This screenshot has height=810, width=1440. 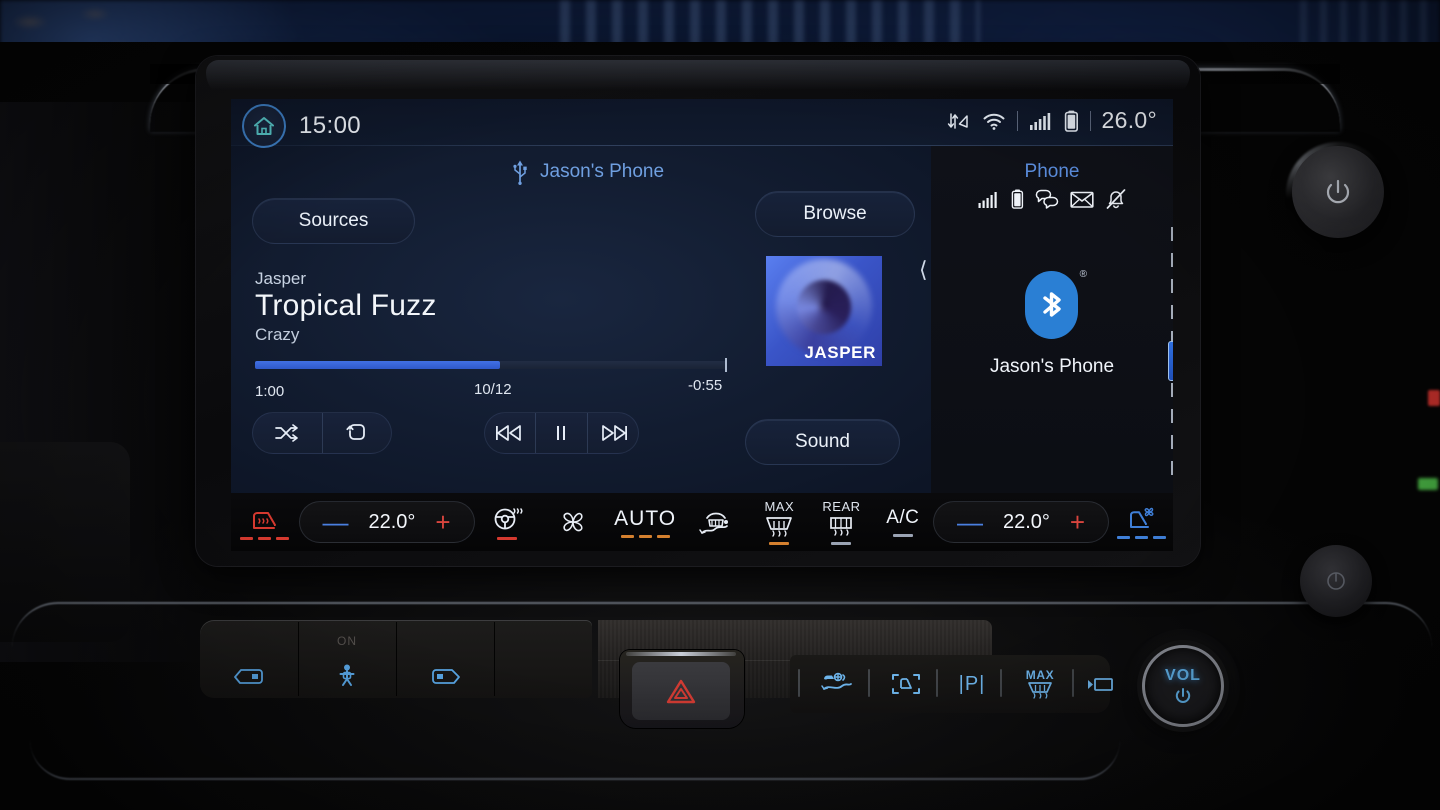 What do you see at coordinates (1428, 484) in the screenshot?
I see `ambient-light-green` at bounding box center [1428, 484].